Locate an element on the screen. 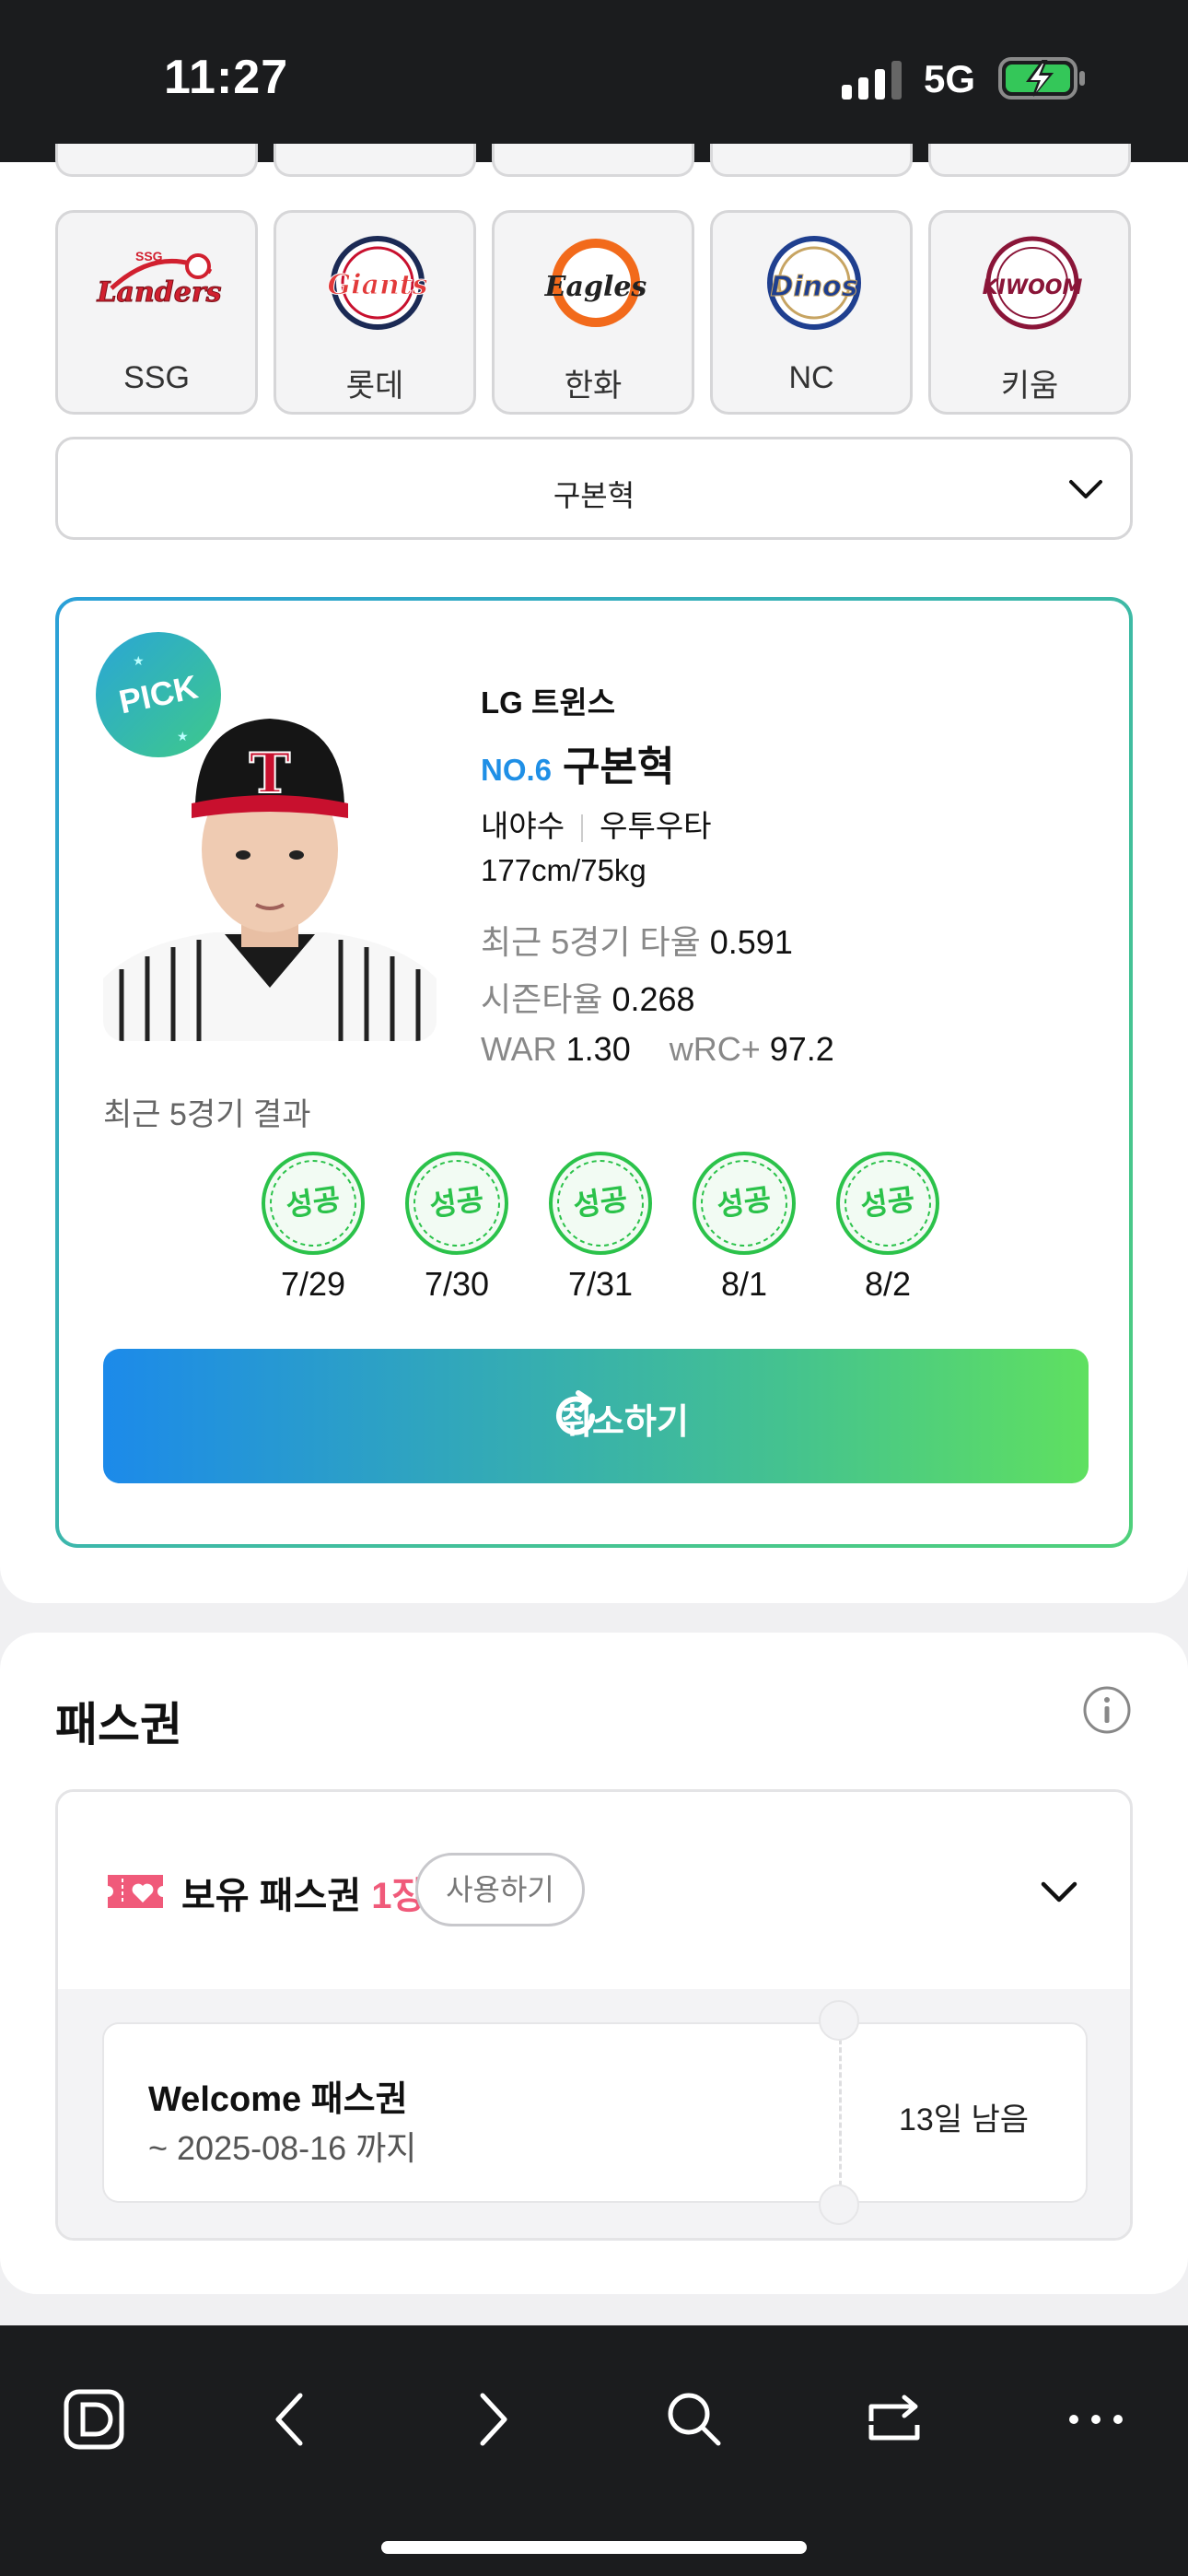 The height and width of the screenshot is (2576, 1188). ticket-days-left: 13일 남음 is located at coordinates (964, 2119).